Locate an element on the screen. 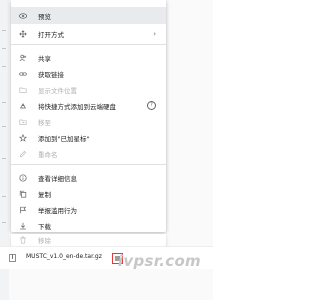 Image resolution: width=320 pixels, height=300 pixels. menu-item-add-shortcut: 将快捷方式添加到云端硬盘 ? is located at coordinates (88, 105).